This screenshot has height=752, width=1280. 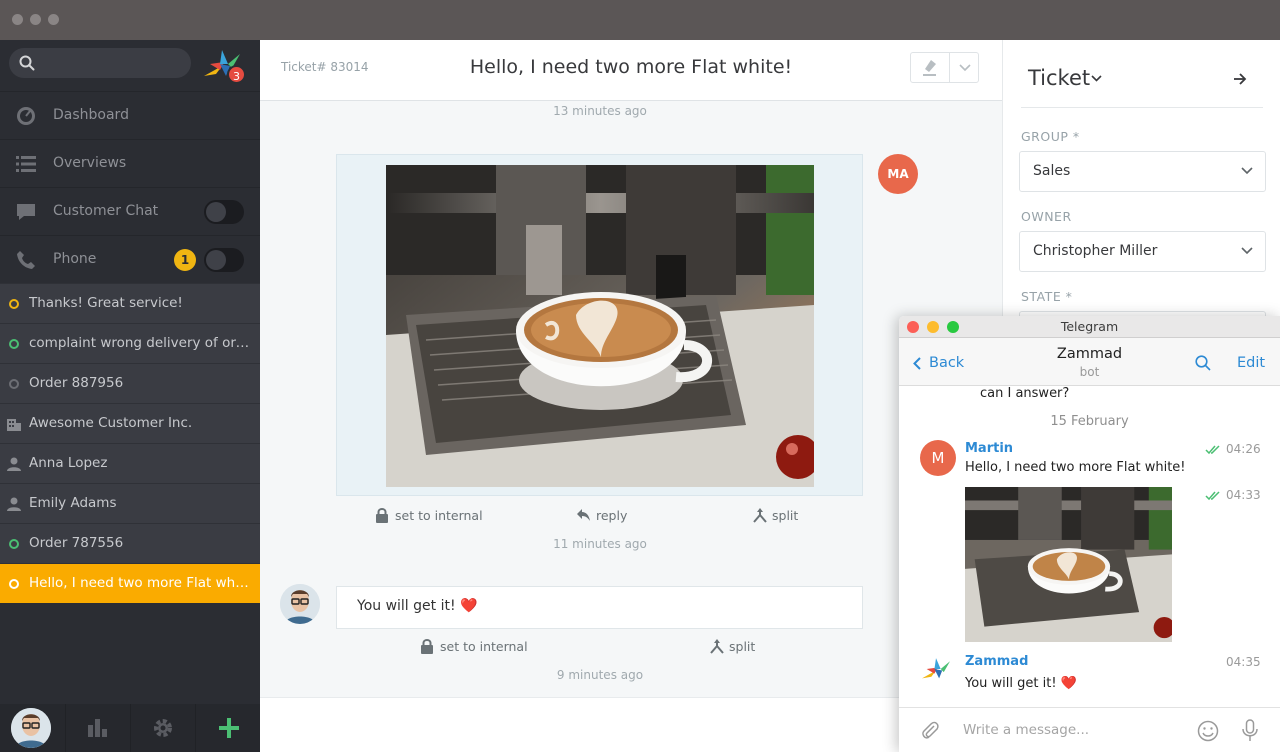 I want to click on coffee-photo, so click(x=600, y=326).